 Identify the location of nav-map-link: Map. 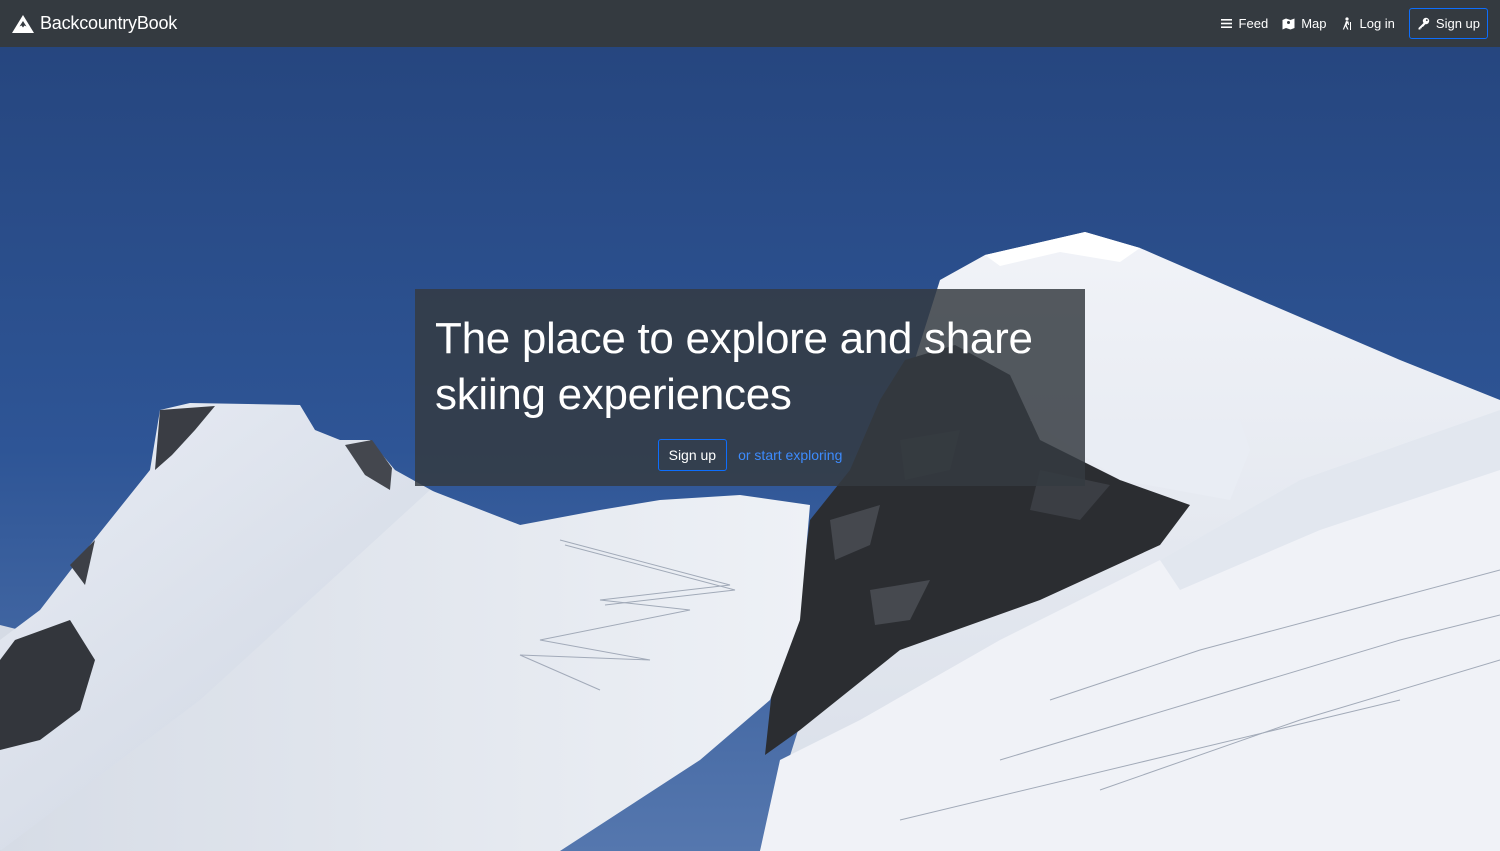
(1304, 23).